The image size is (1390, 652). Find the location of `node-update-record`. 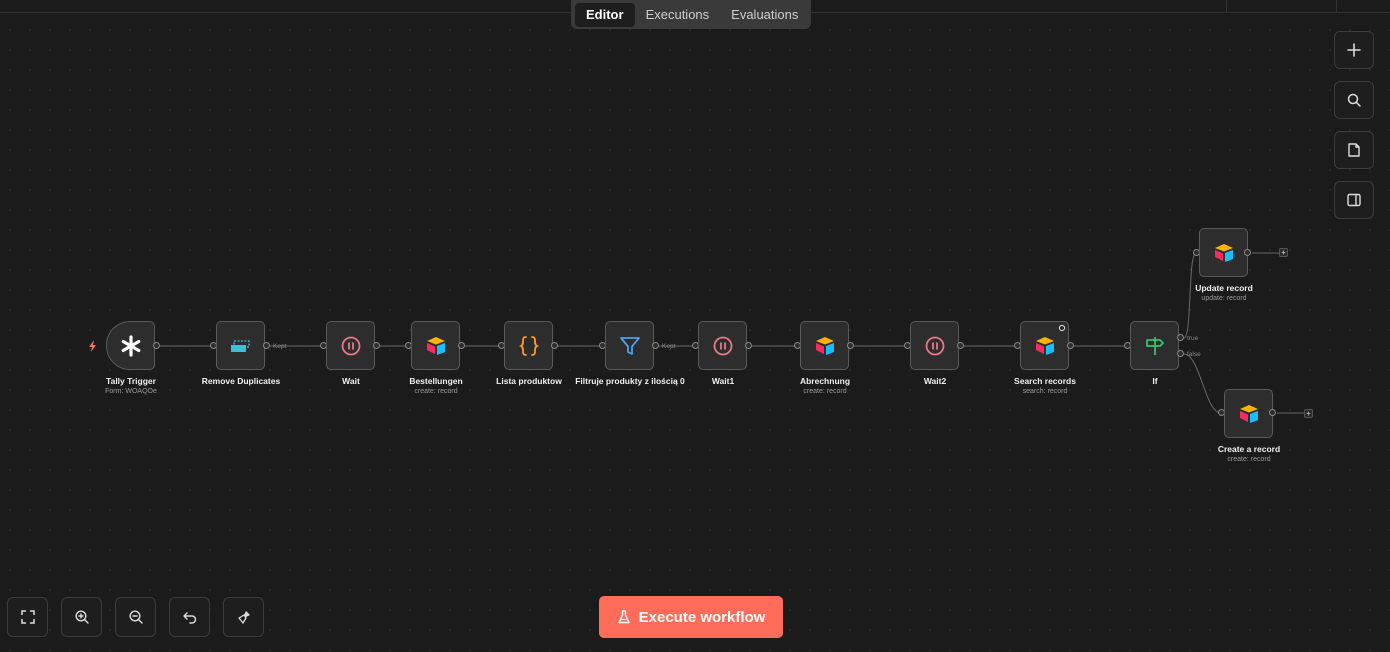

node-update-record is located at coordinates (1223, 252).